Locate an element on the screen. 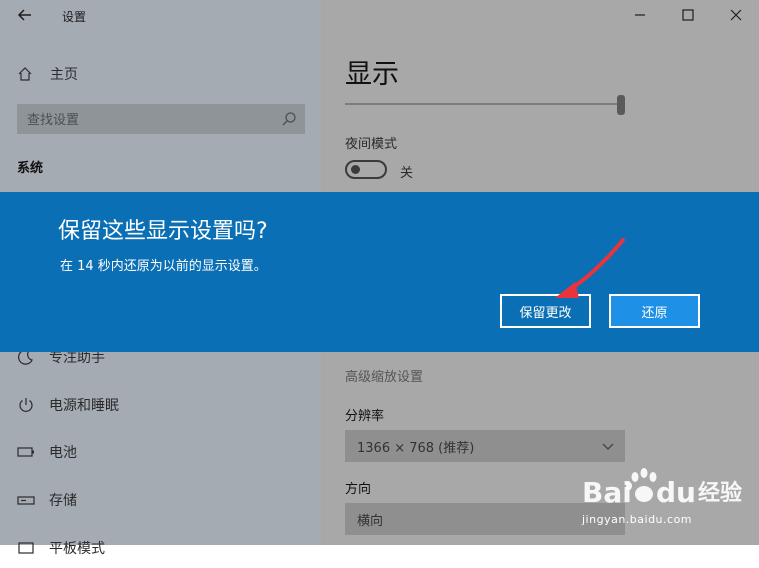 The image size is (759, 568). back-arrow-icon is located at coordinates (25, 15).